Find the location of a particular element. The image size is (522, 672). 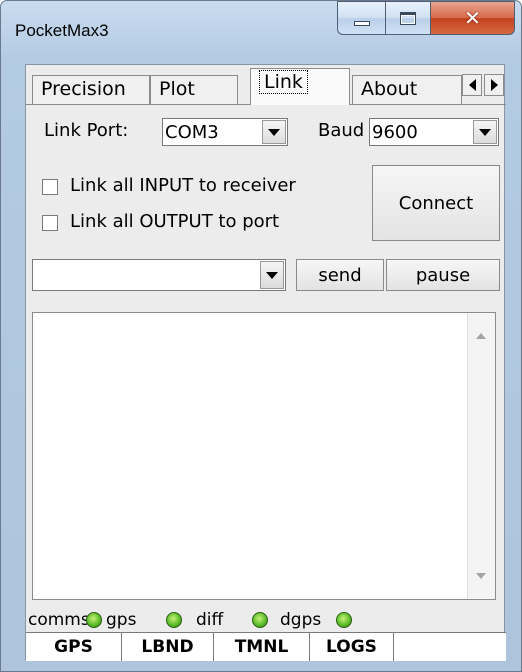

maximize-button is located at coordinates (408, 18).